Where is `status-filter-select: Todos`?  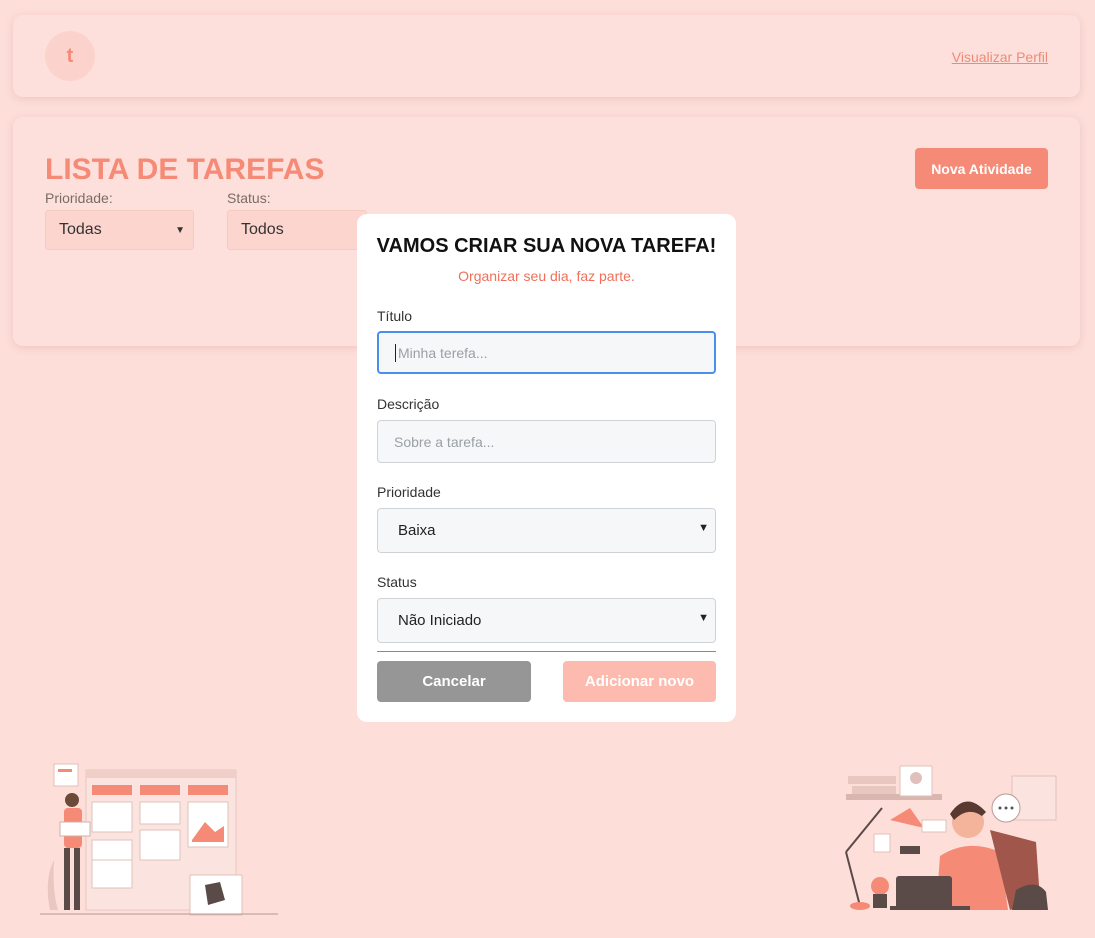
status-filter-select: Todos is located at coordinates (297, 230).